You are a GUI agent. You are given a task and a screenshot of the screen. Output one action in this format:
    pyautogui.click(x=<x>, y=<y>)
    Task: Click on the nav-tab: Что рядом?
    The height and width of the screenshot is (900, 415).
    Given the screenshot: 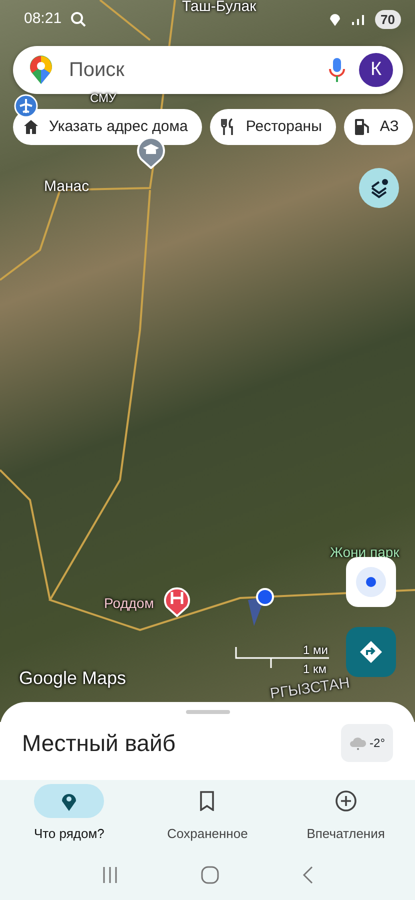 What is the action you would take?
    pyautogui.click(x=69, y=815)
    